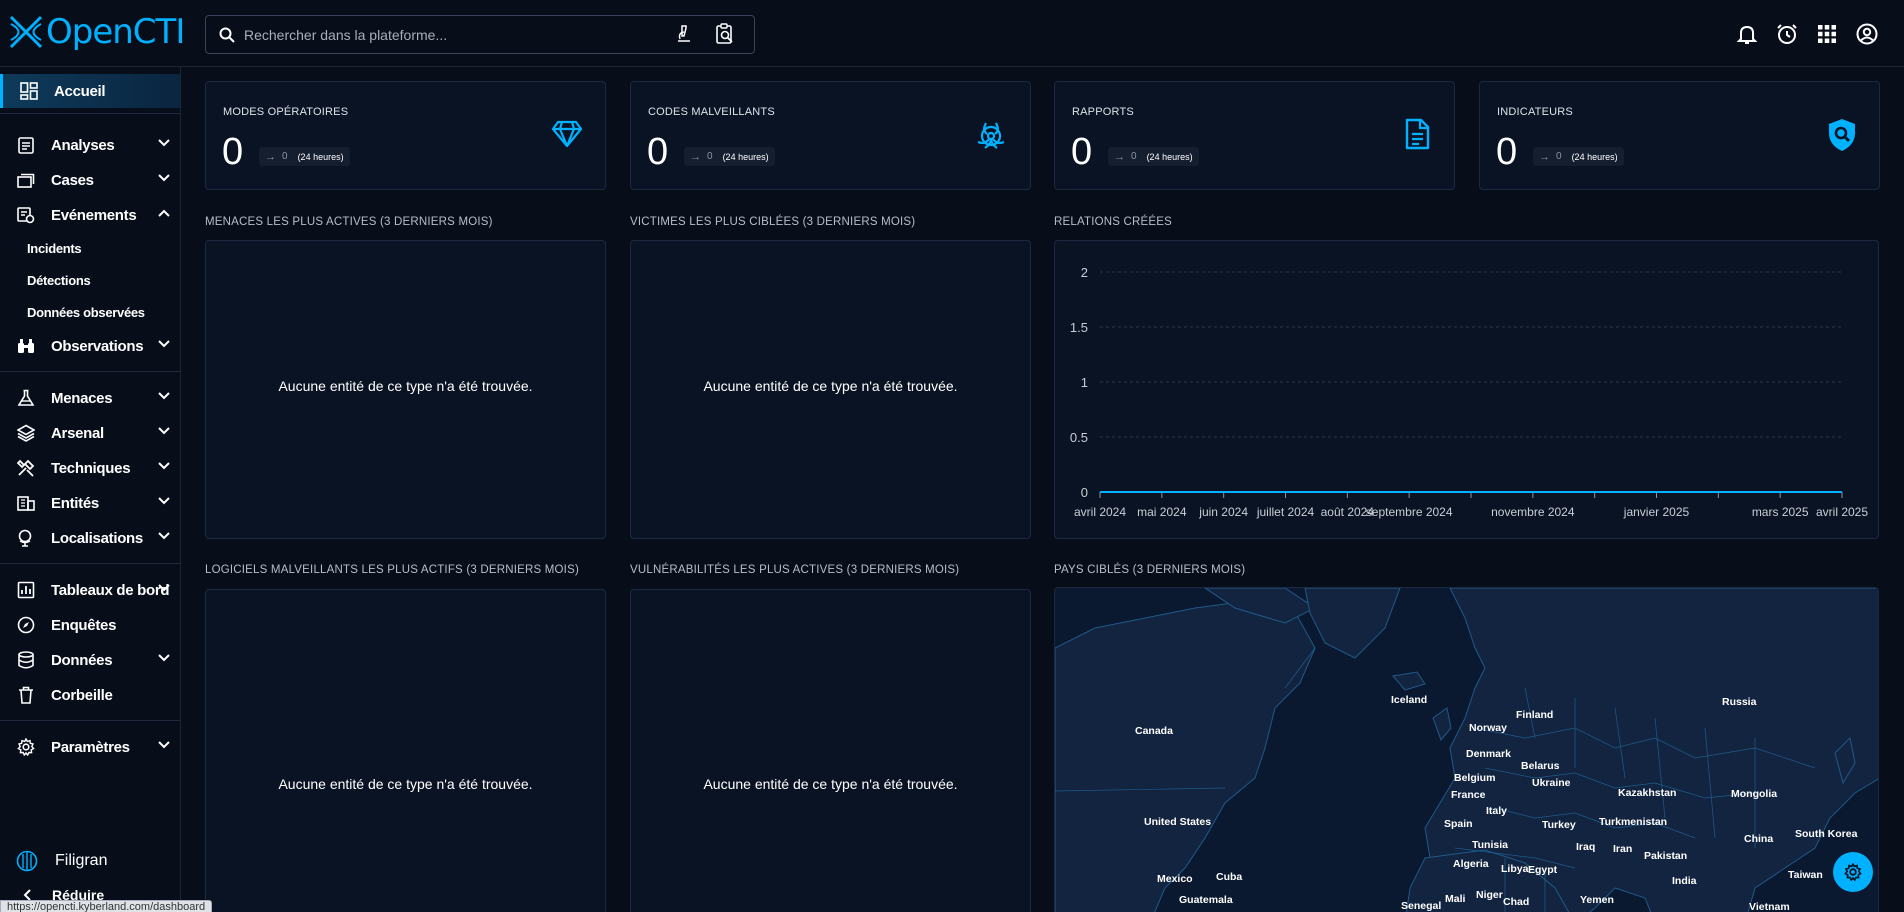 The image size is (1904, 912). I want to click on sidebar-item-label: Paramètres, so click(90, 747).